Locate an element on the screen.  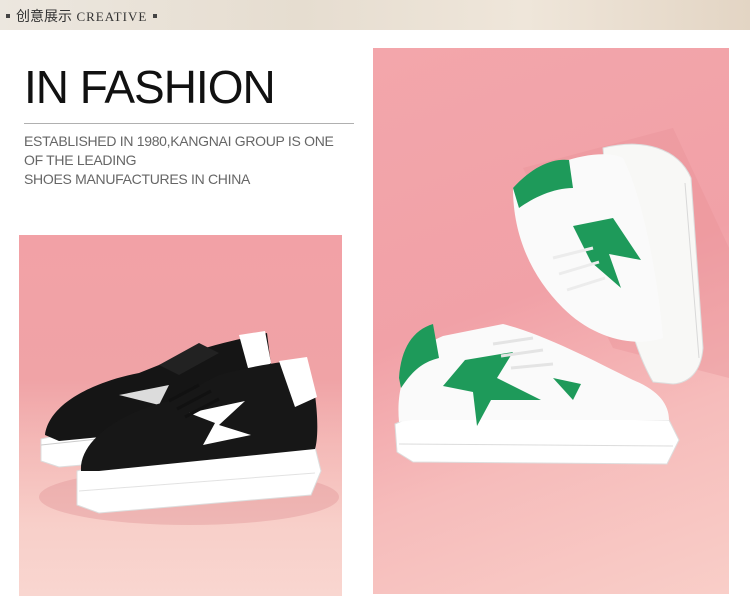
header-title-en: CREATIVE is located at coordinates (112, 16).